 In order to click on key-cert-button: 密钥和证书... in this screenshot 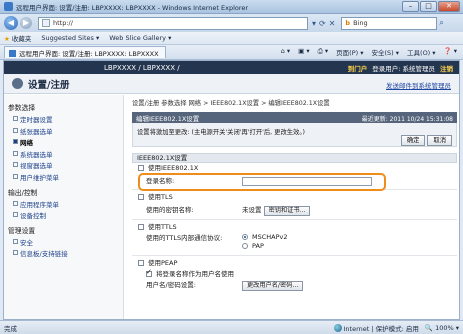, I will do `click(287, 211)`.